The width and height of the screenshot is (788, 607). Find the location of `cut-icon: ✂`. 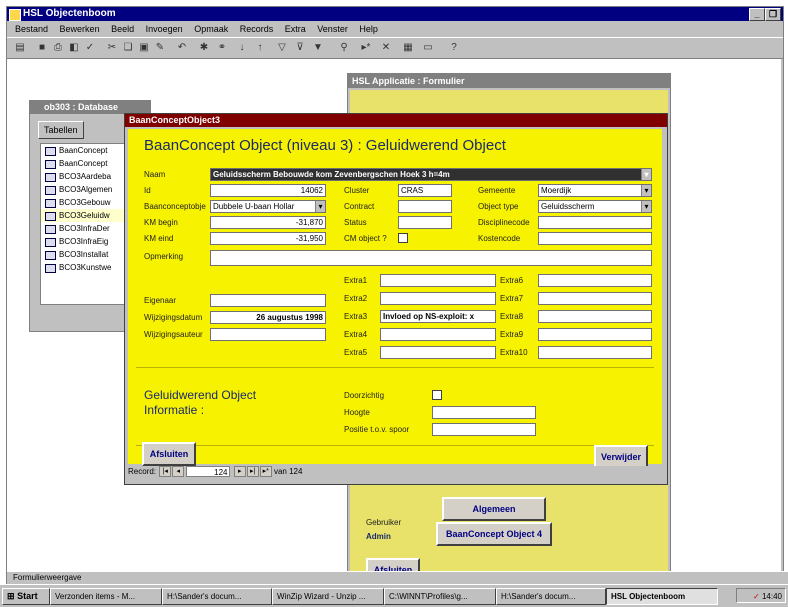

cut-icon: ✂ is located at coordinates (112, 47).